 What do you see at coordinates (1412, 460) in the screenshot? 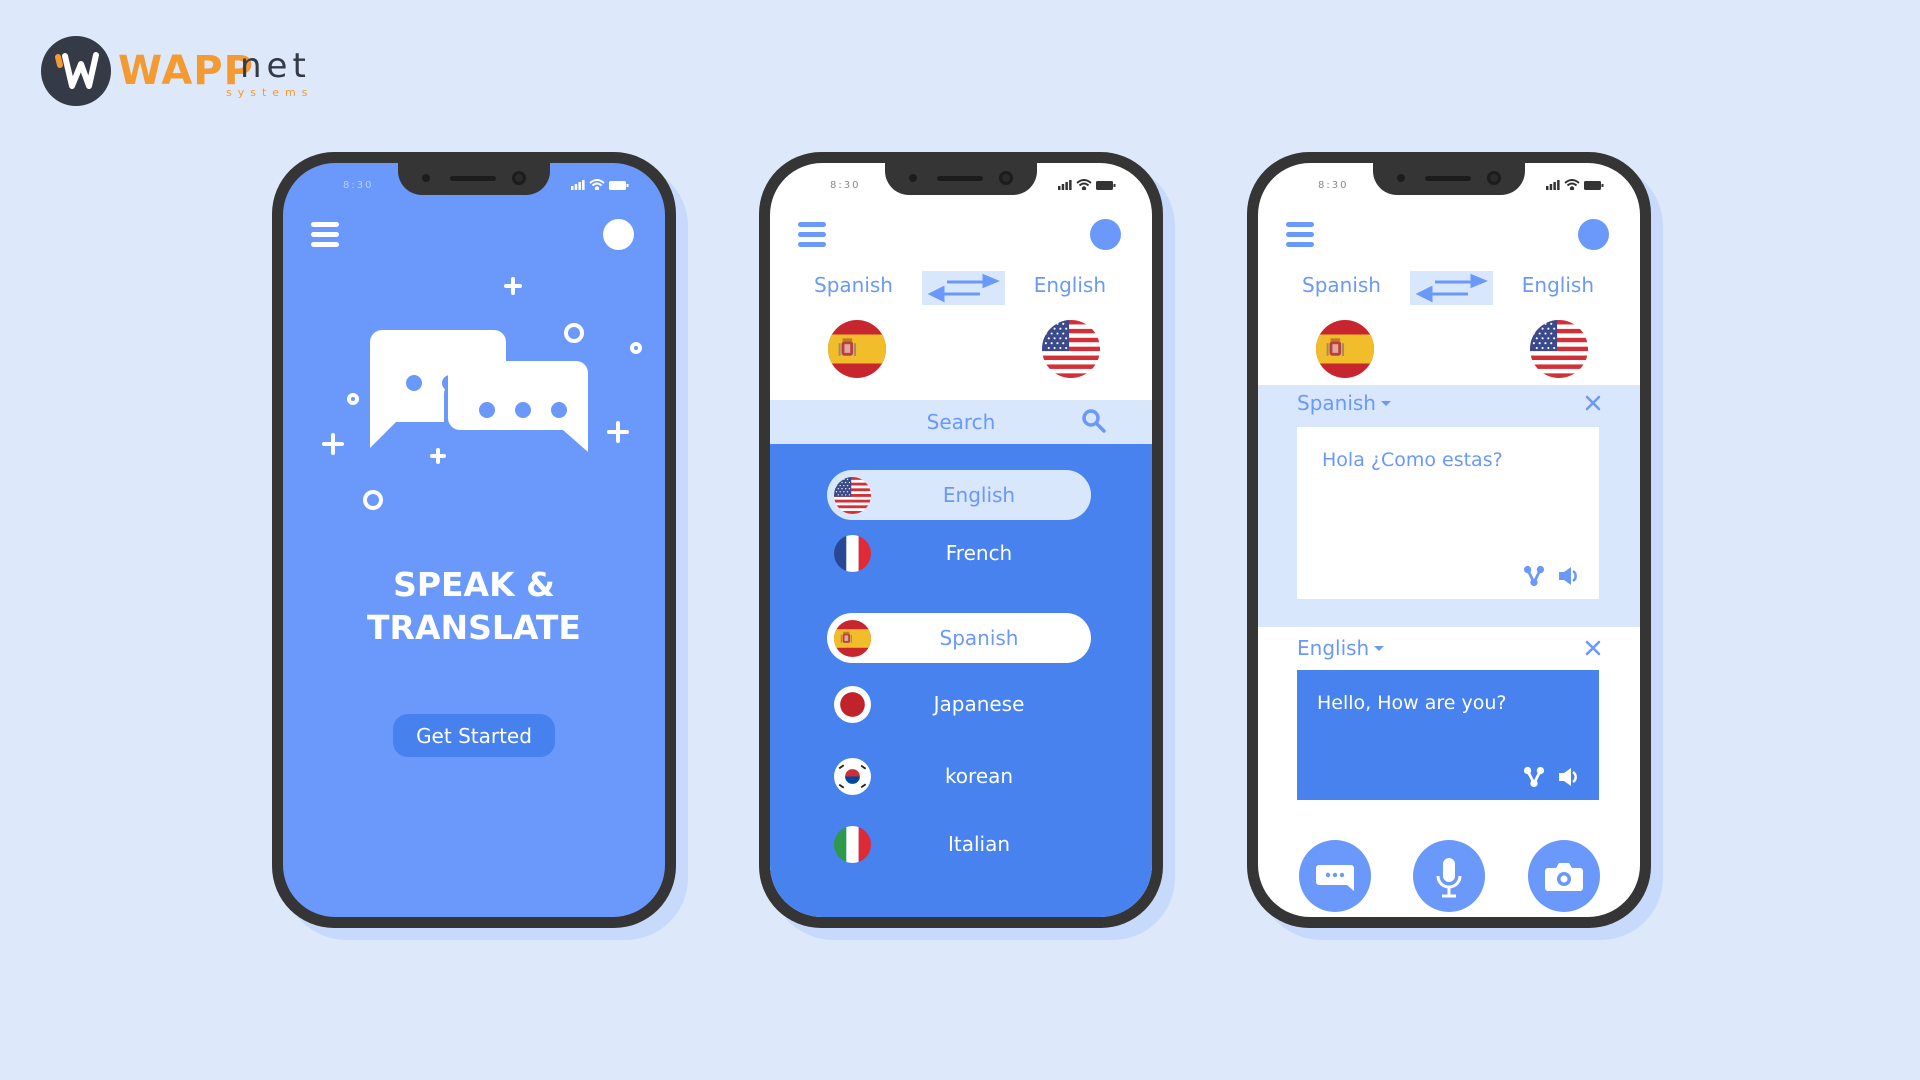
I see `source-text: Hola ¿Como estas?` at bounding box center [1412, 460].